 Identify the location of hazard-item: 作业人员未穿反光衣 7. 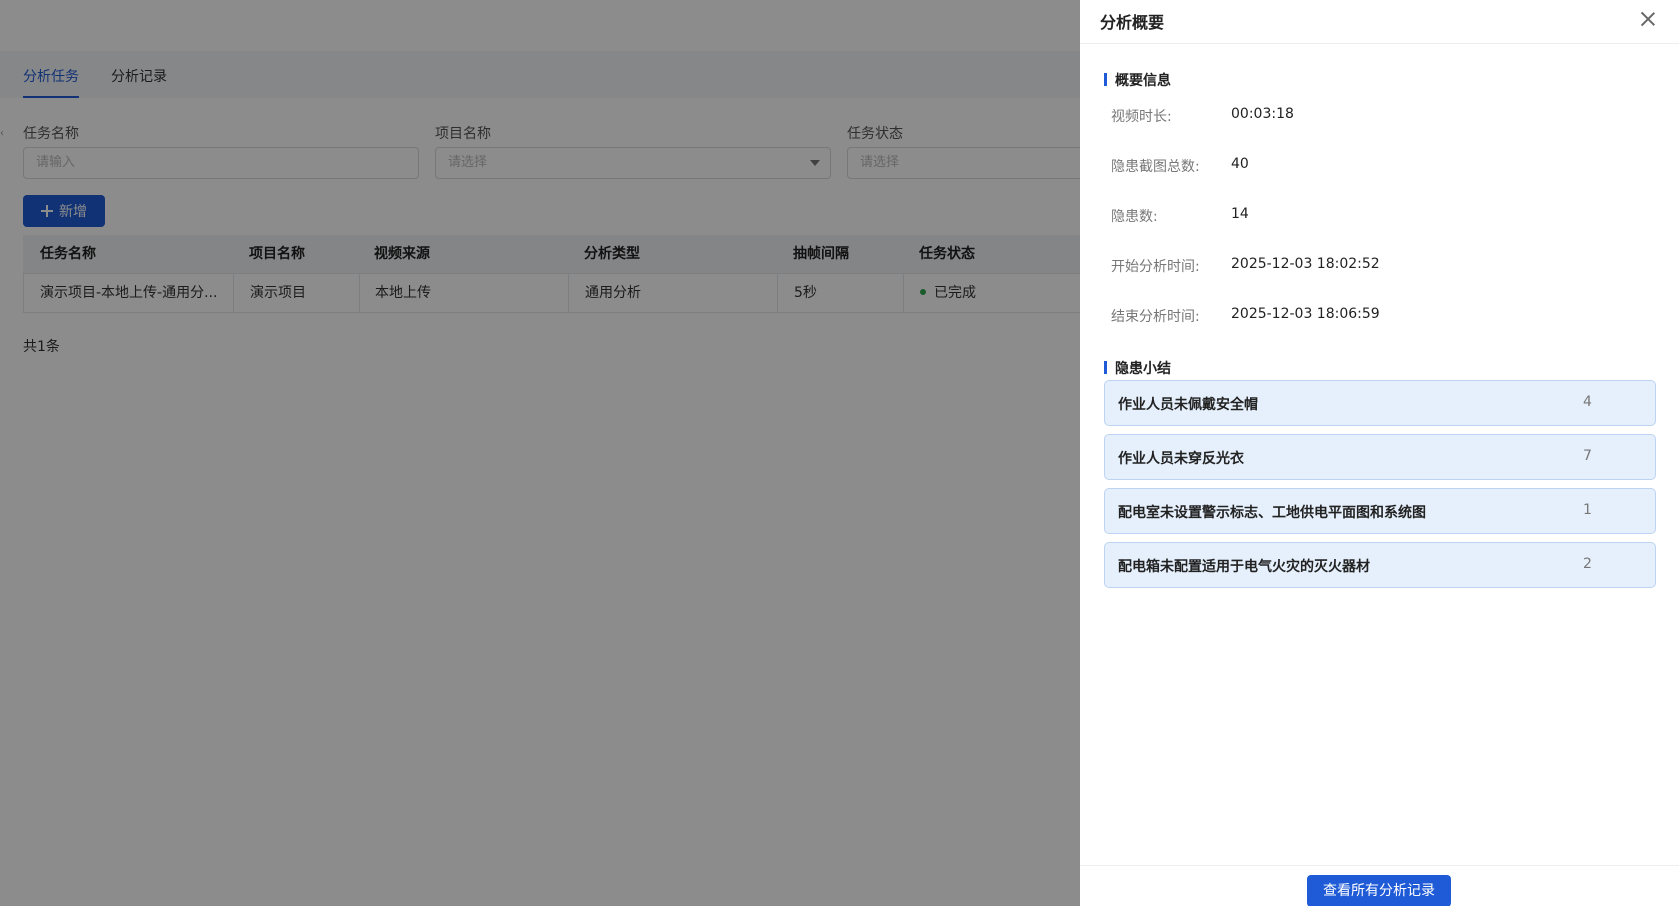
(1380, 457).